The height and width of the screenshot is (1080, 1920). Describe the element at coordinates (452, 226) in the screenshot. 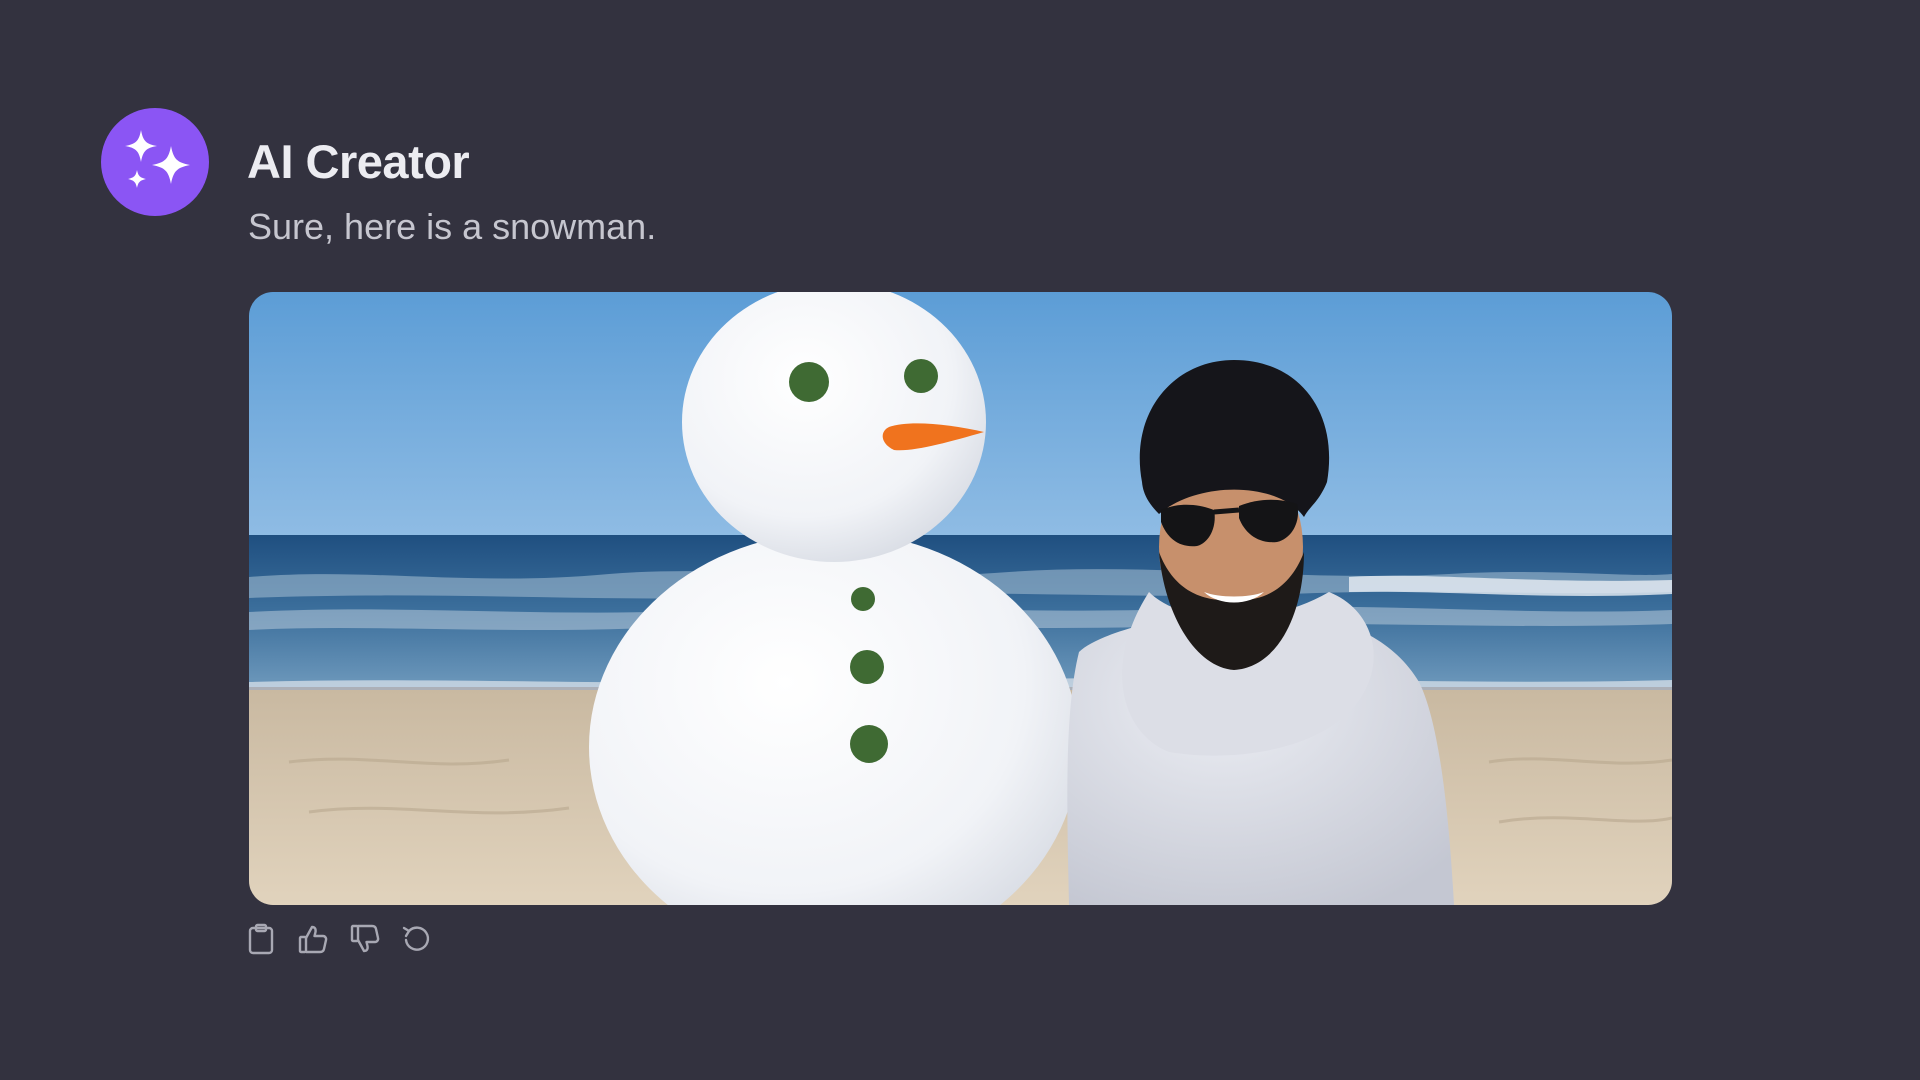

I see `message-text: Sure, here is a snowman.` at that location.